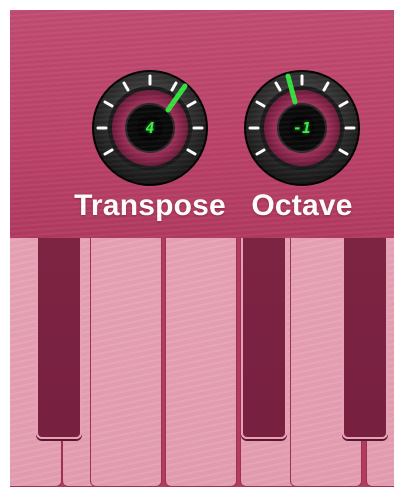  I want to click on transpose-label: Transpose, so click(150, 205).